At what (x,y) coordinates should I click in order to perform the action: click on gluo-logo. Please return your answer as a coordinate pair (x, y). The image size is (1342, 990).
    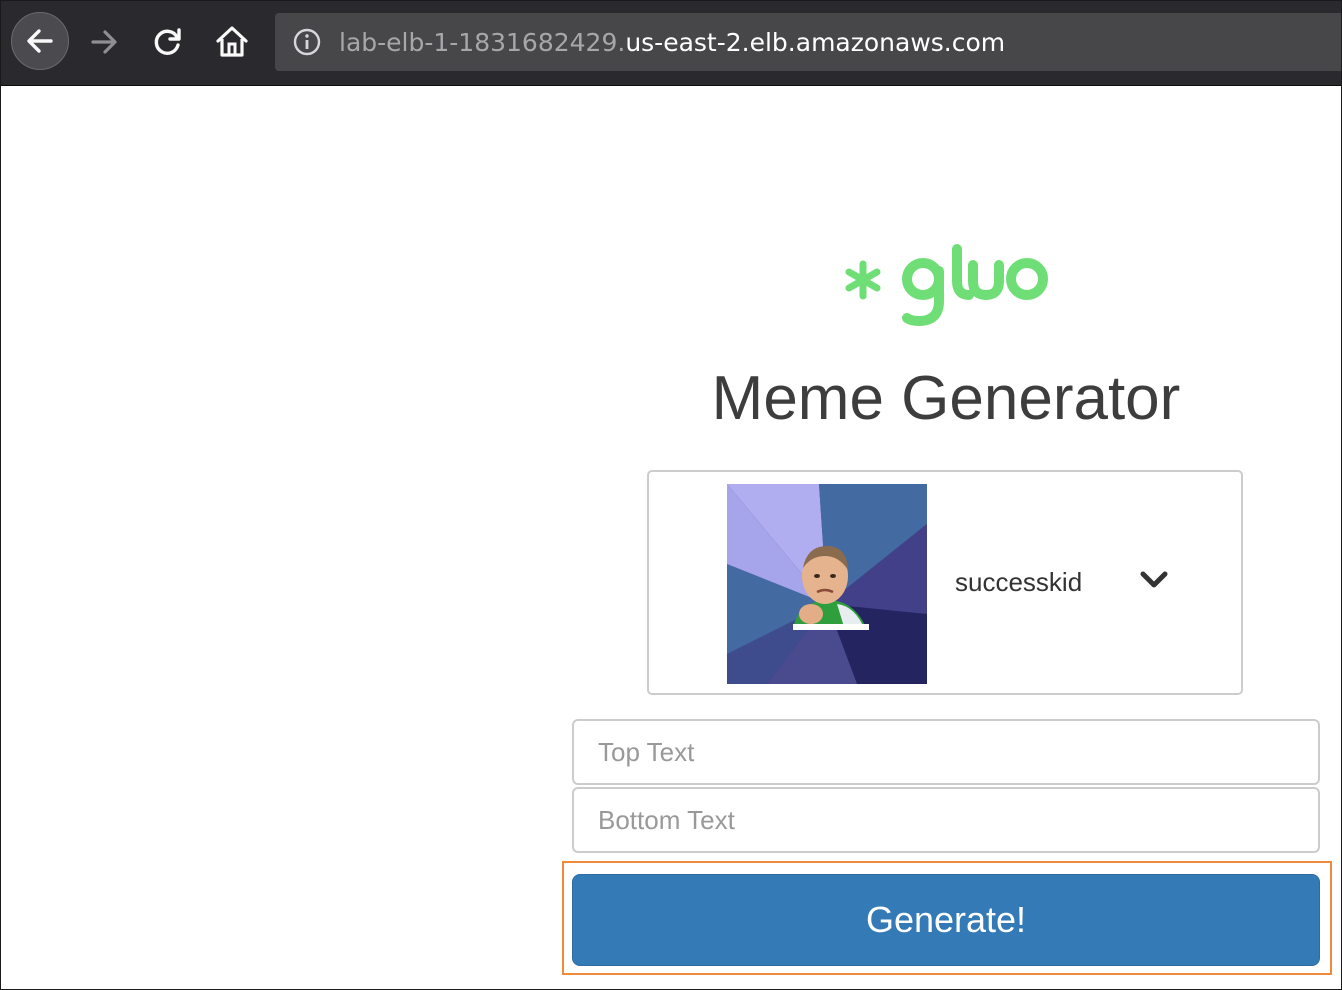
    Looking at the image, I should click on (945, 286).